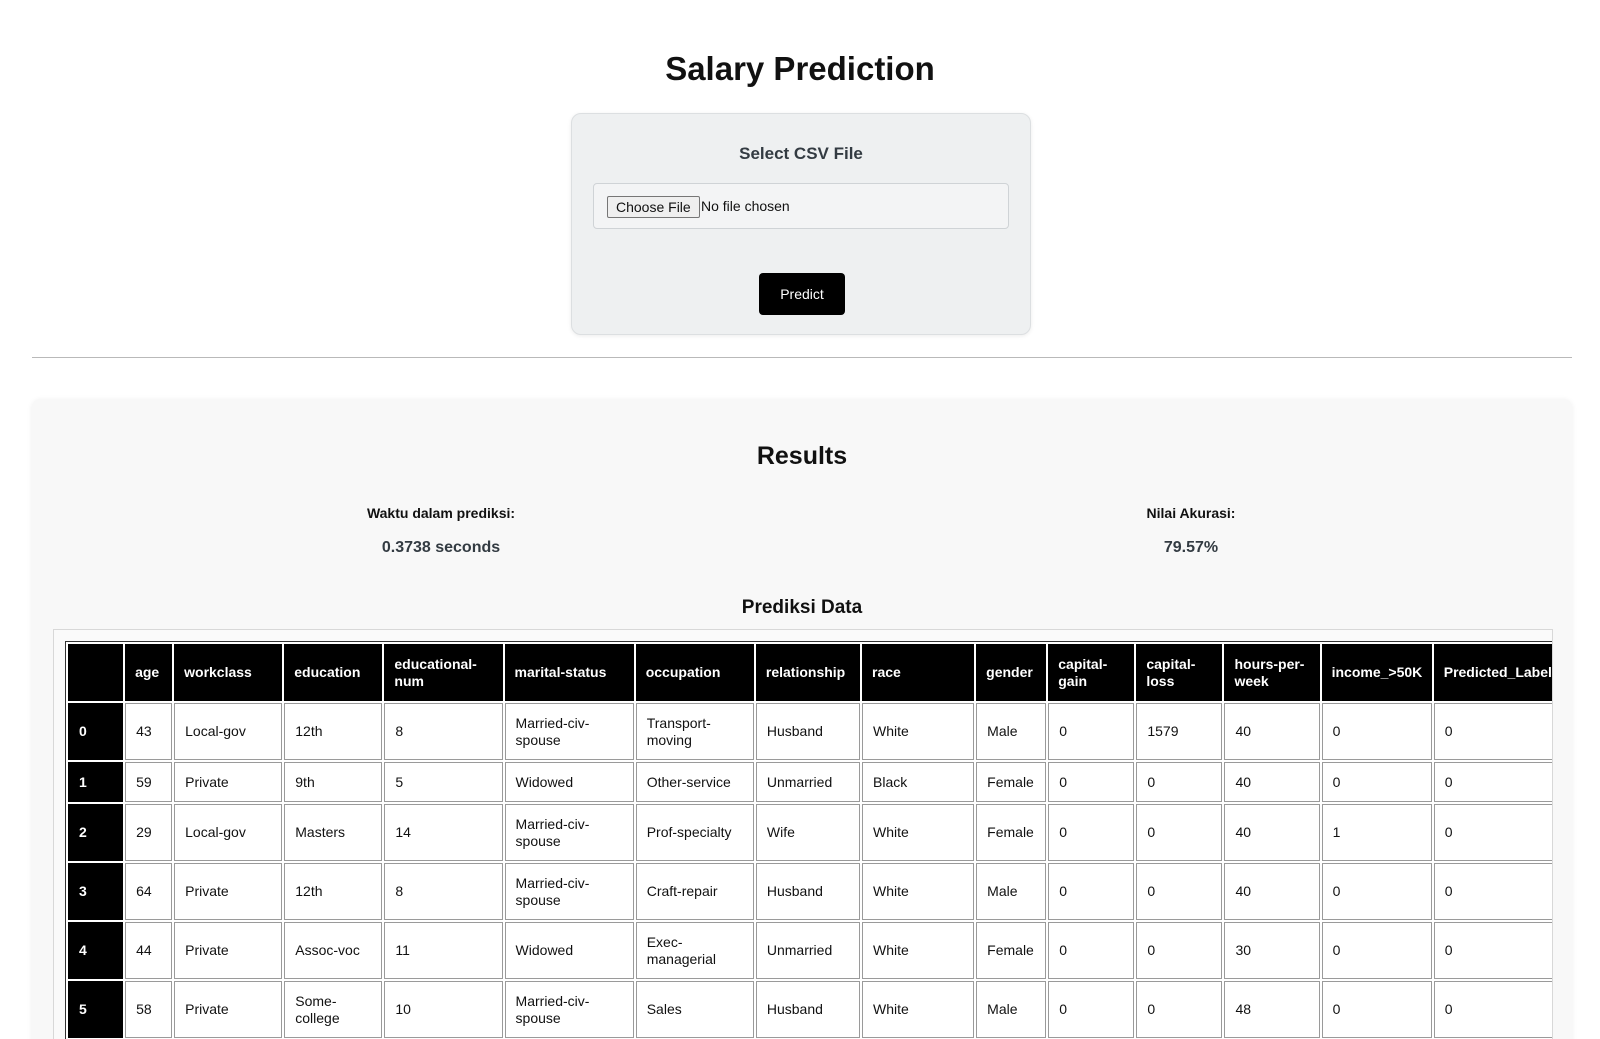 The image size is (1600, 1039). I want to click on table-cell: 1, so click(1376, 832).